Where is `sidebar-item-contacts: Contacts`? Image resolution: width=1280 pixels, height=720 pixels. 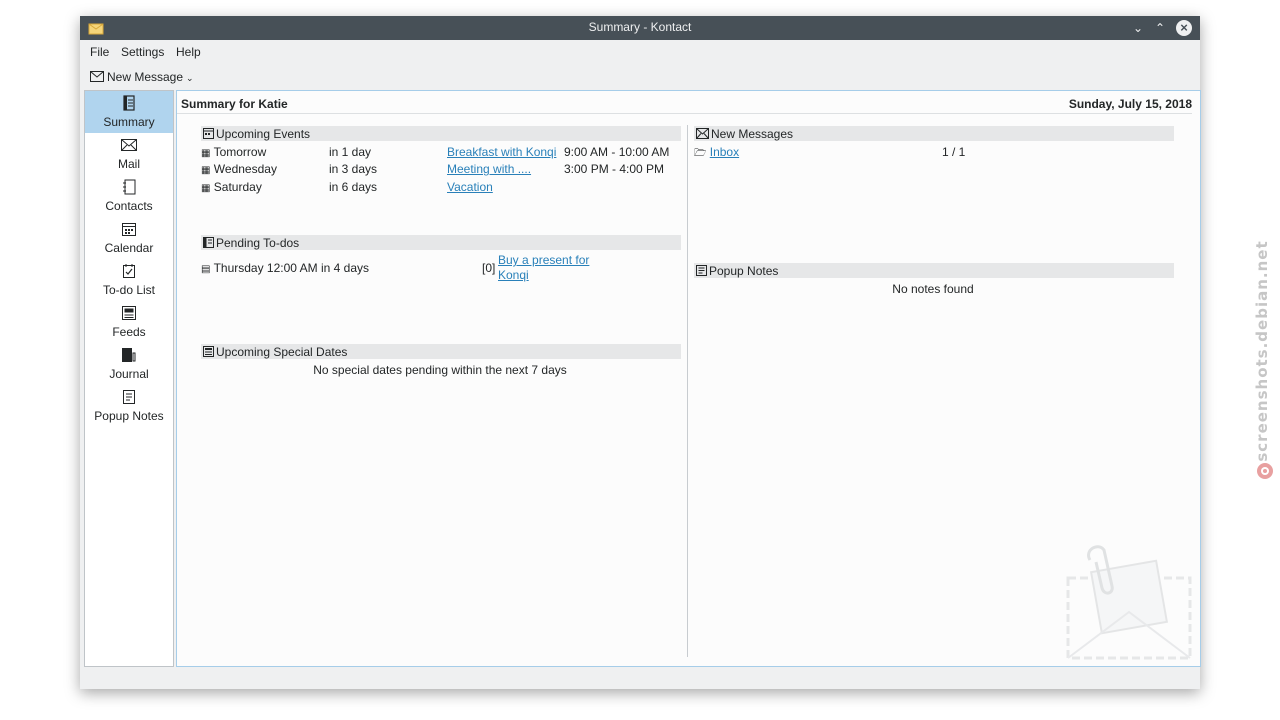 sidebar-item-contacts: Contacts is located at coordinates (129, 196).